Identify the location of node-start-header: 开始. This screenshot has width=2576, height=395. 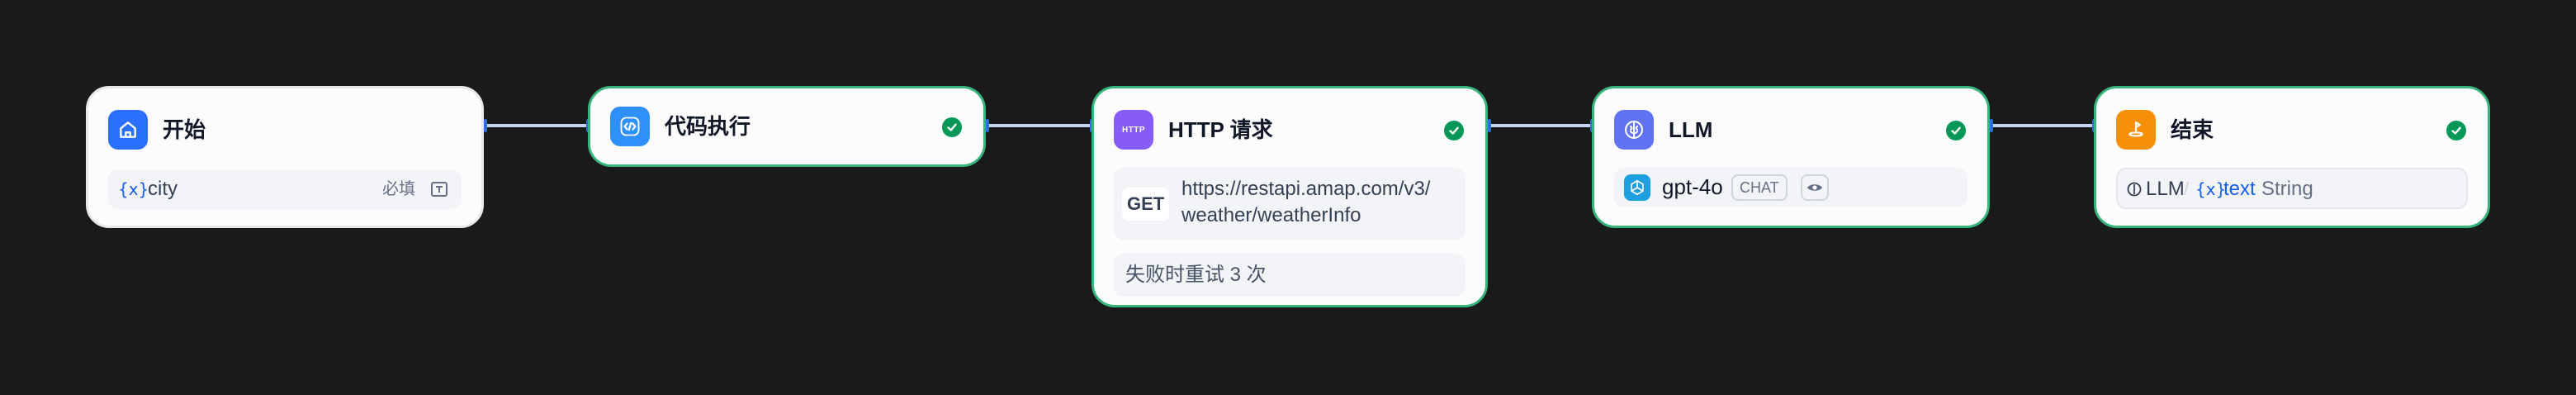
(285, 130).